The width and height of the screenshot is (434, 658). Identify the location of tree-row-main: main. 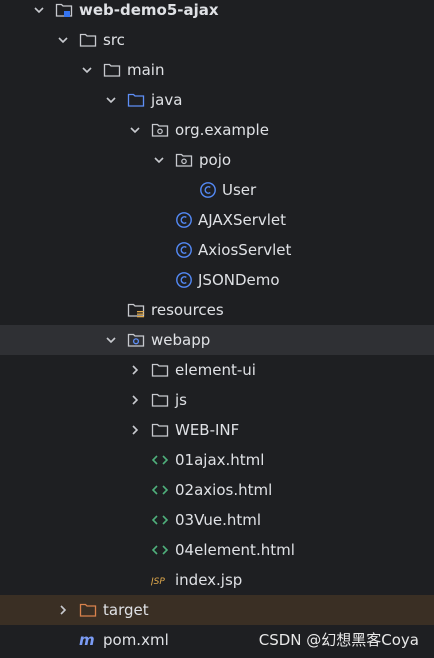
(217, 70).